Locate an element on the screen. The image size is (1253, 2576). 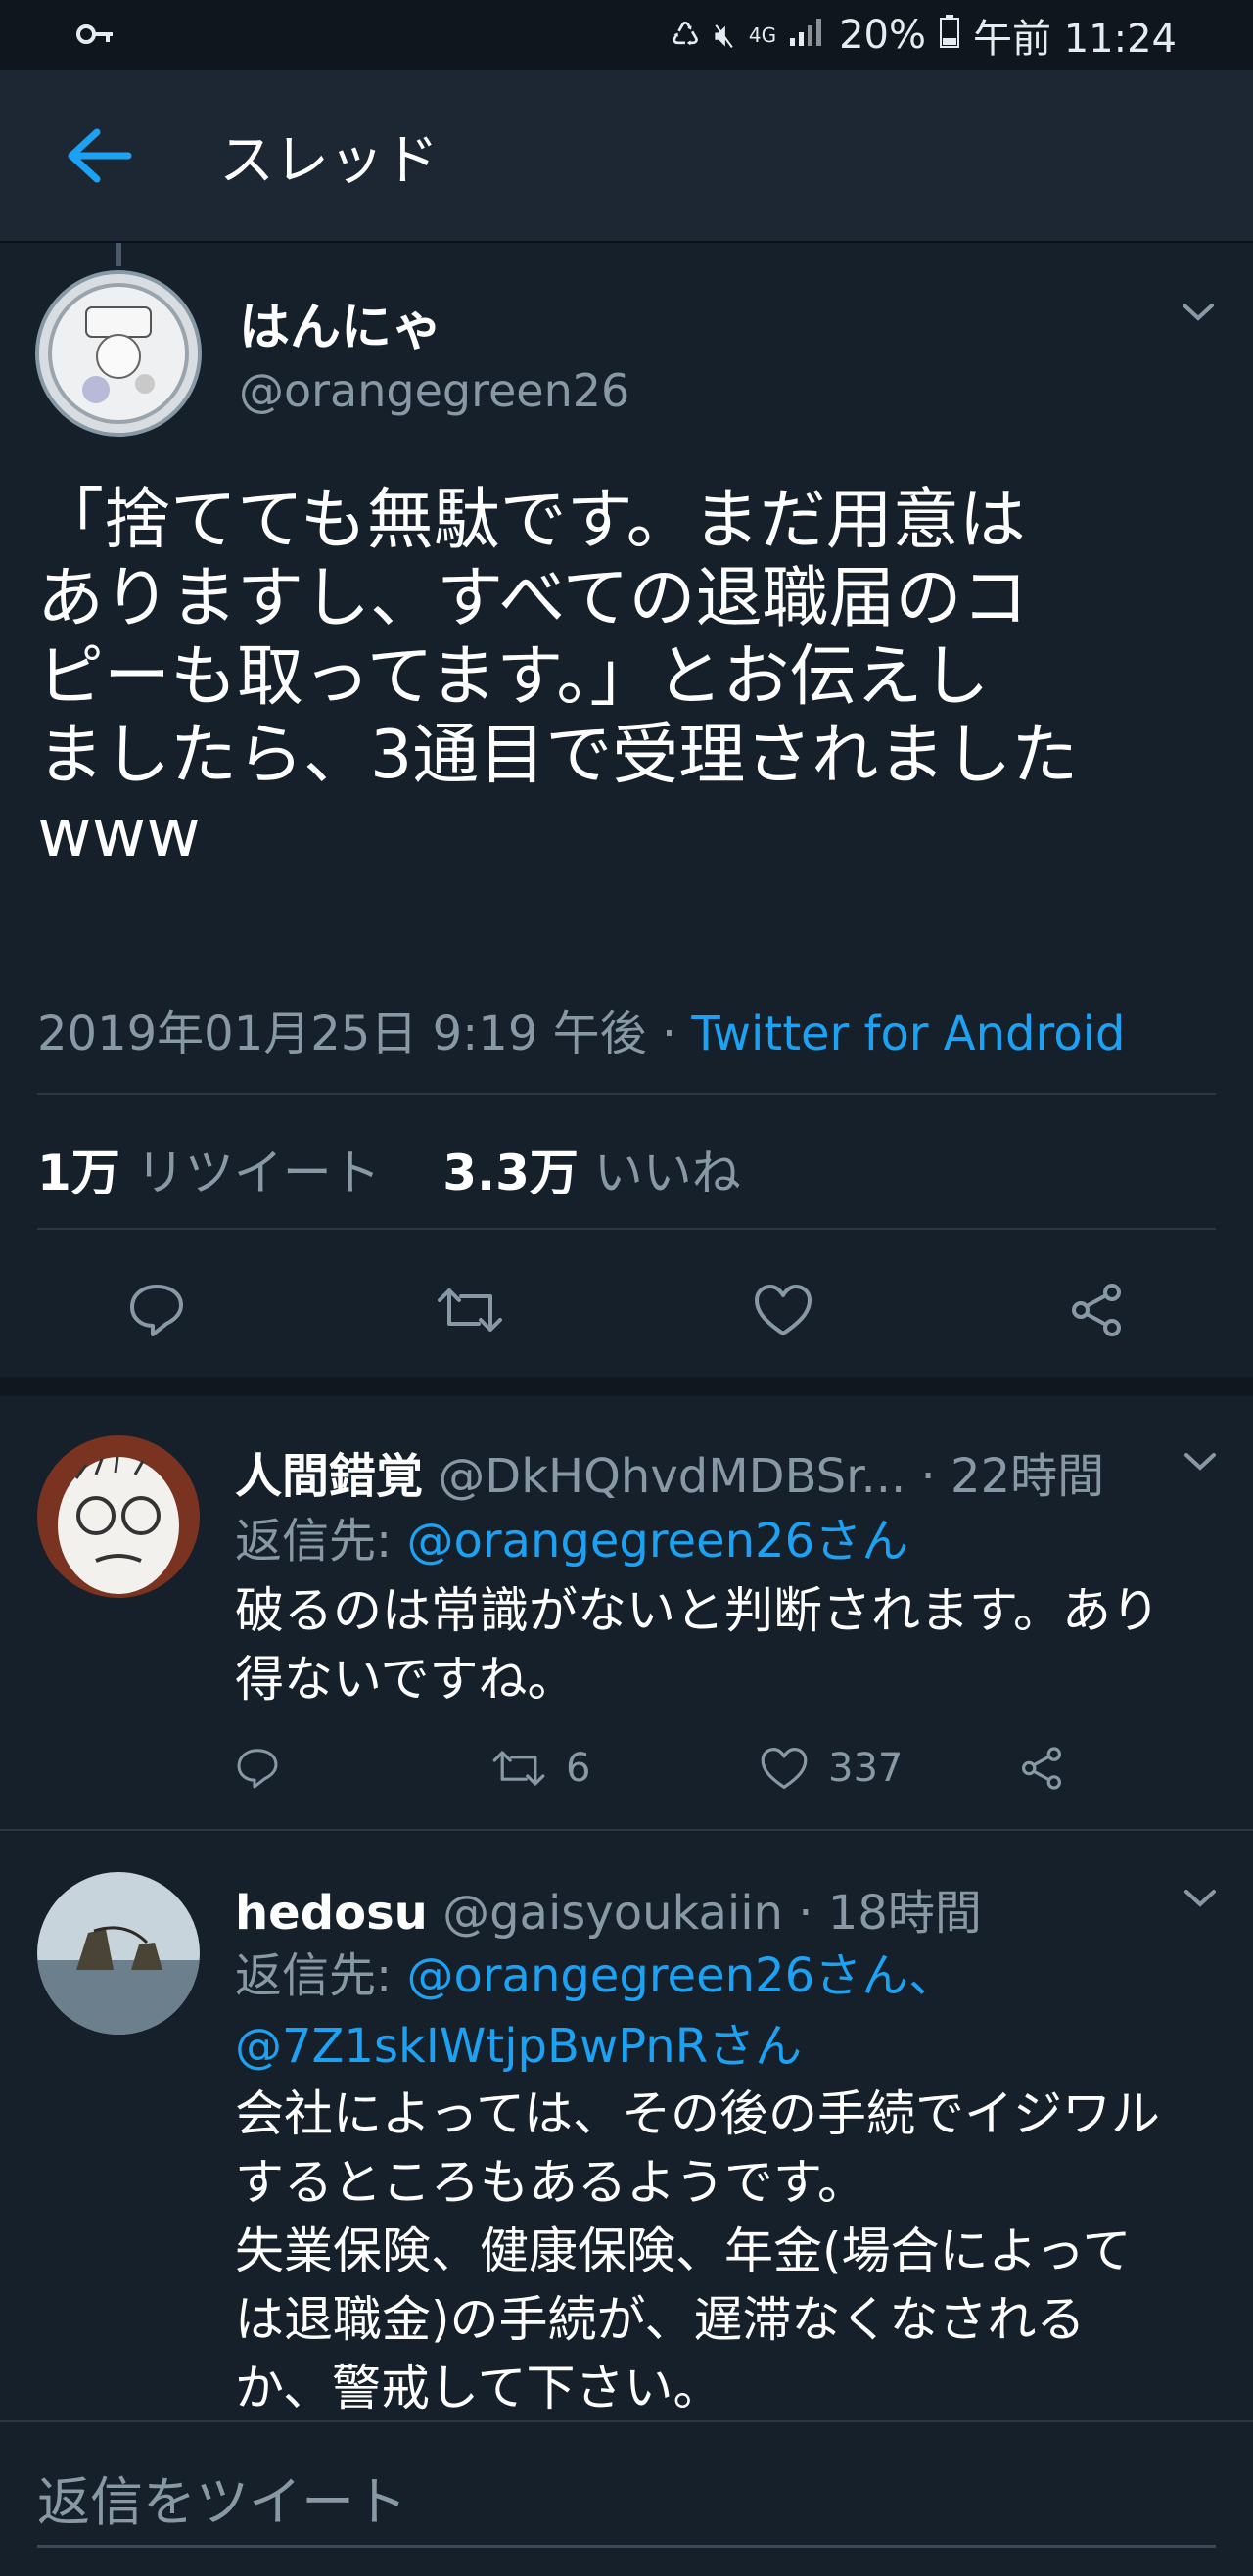
like-button is located at coordinates (783, 1310).